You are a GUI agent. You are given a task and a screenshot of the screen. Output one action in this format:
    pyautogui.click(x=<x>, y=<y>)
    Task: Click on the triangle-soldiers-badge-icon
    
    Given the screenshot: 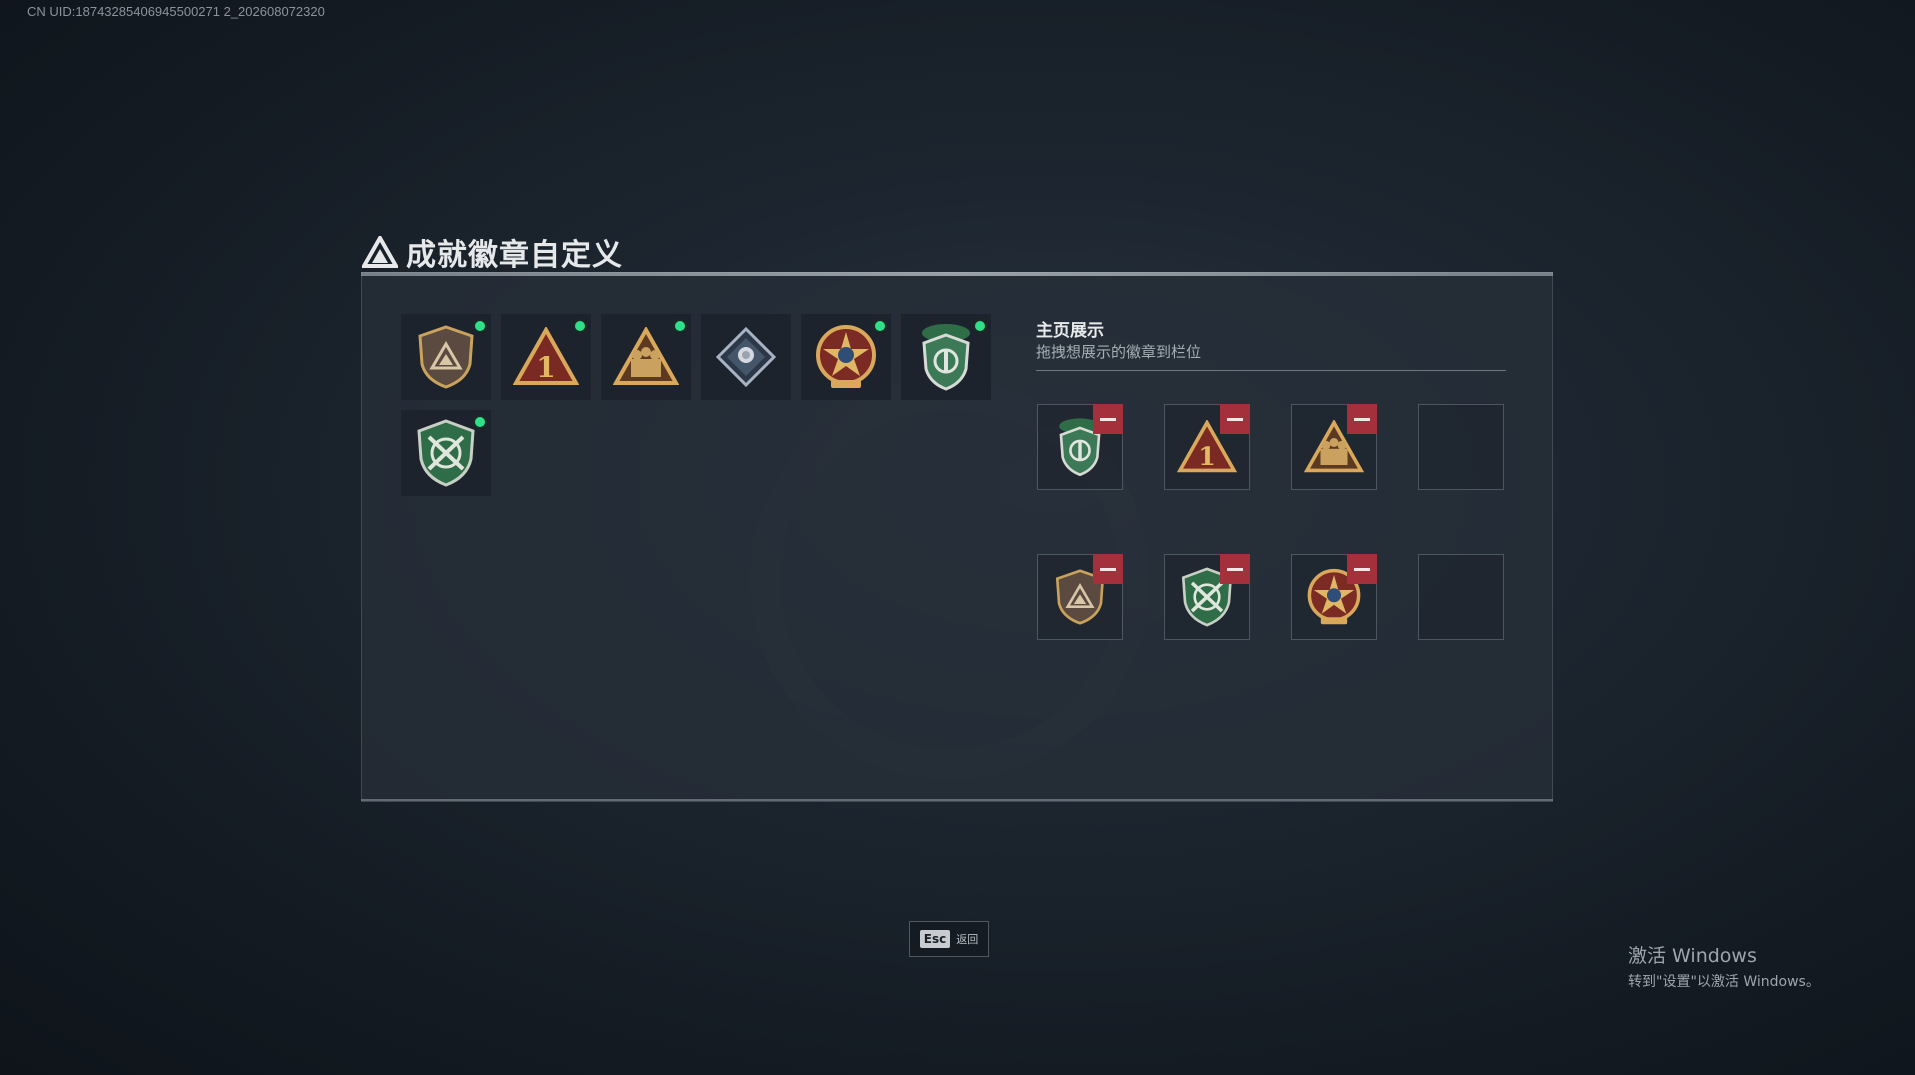 What is the action you would take?
    pyautogui.click(x=646, y=356)
    